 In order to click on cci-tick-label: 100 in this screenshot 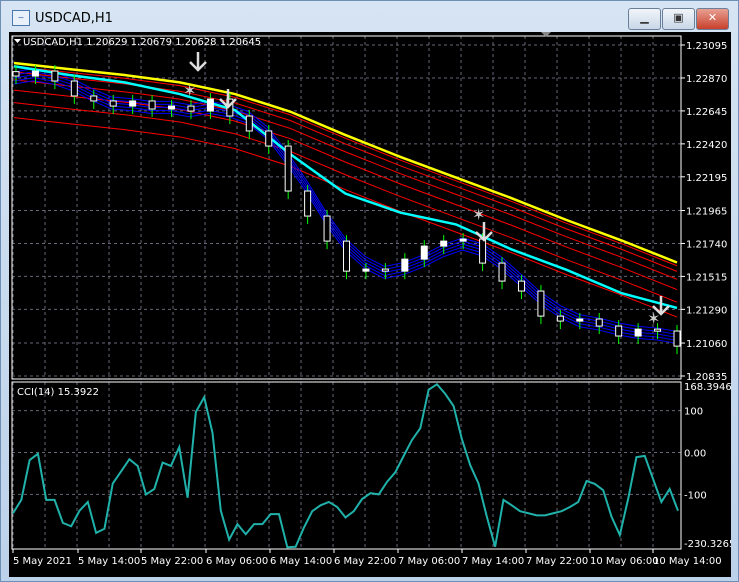, I will do `click(693, 412)`.